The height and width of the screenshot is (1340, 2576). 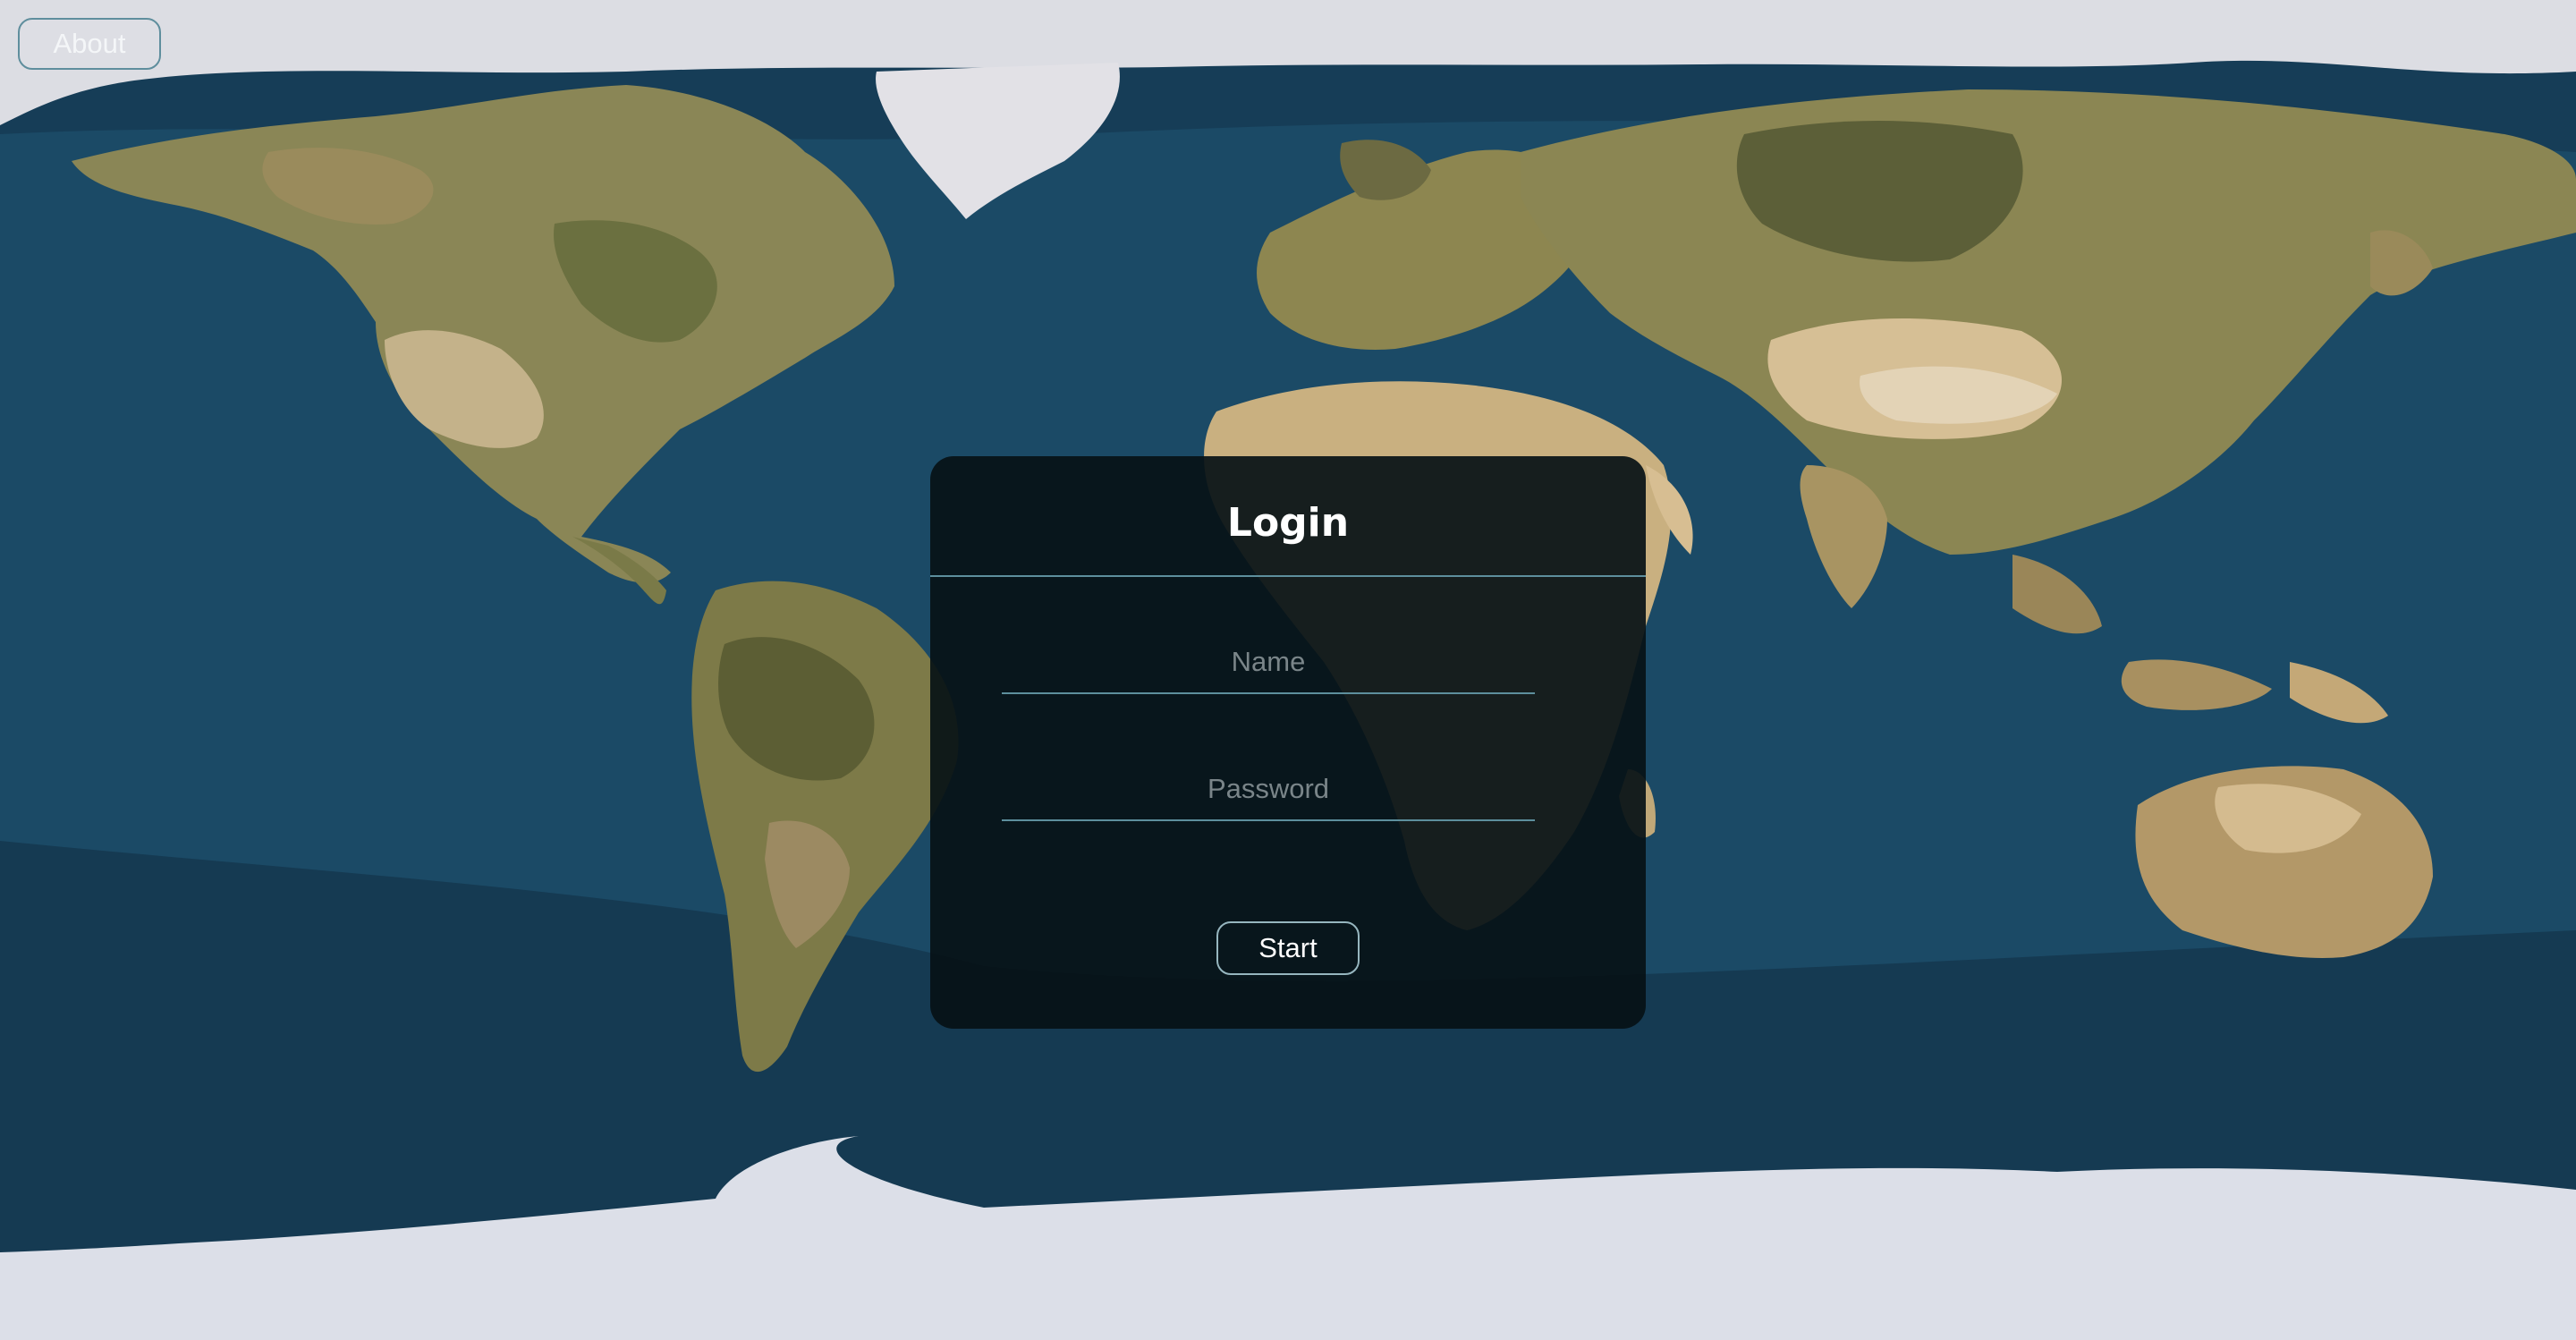 I want to click on title-divider, so click(x=1288, y=576).